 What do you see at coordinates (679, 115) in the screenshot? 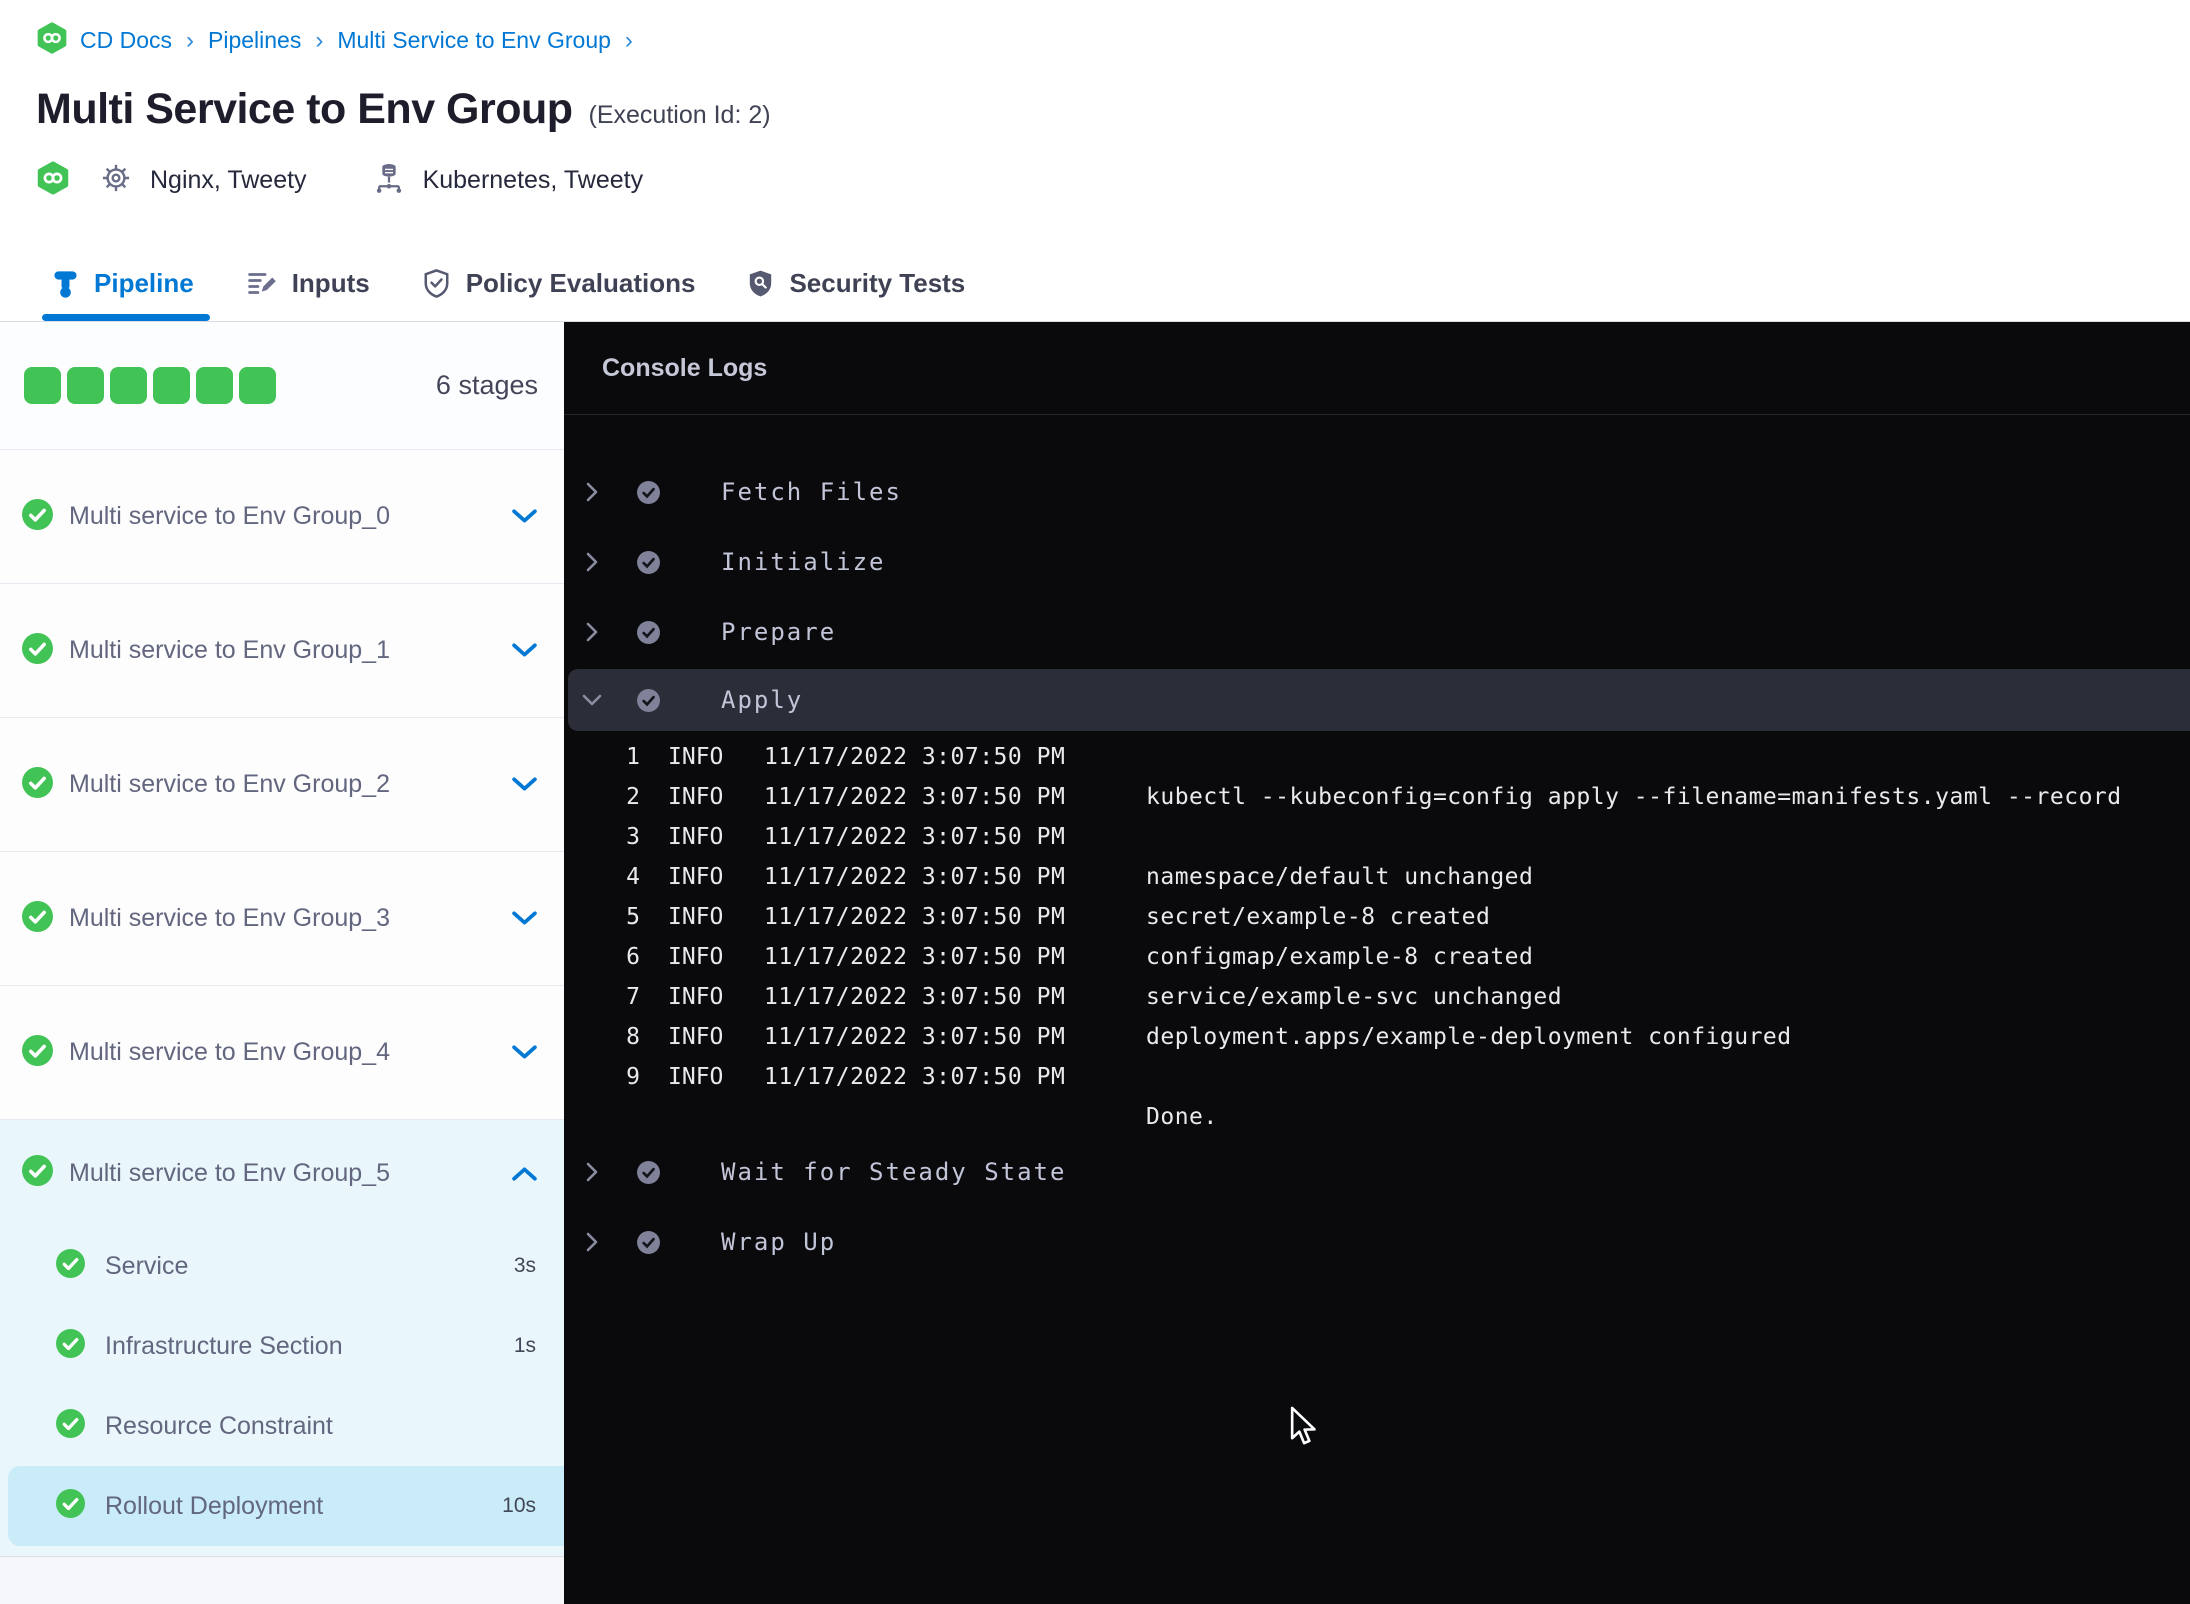
I see `execution-id: (Execution Id: 2)` at bounding box center [679, 115].